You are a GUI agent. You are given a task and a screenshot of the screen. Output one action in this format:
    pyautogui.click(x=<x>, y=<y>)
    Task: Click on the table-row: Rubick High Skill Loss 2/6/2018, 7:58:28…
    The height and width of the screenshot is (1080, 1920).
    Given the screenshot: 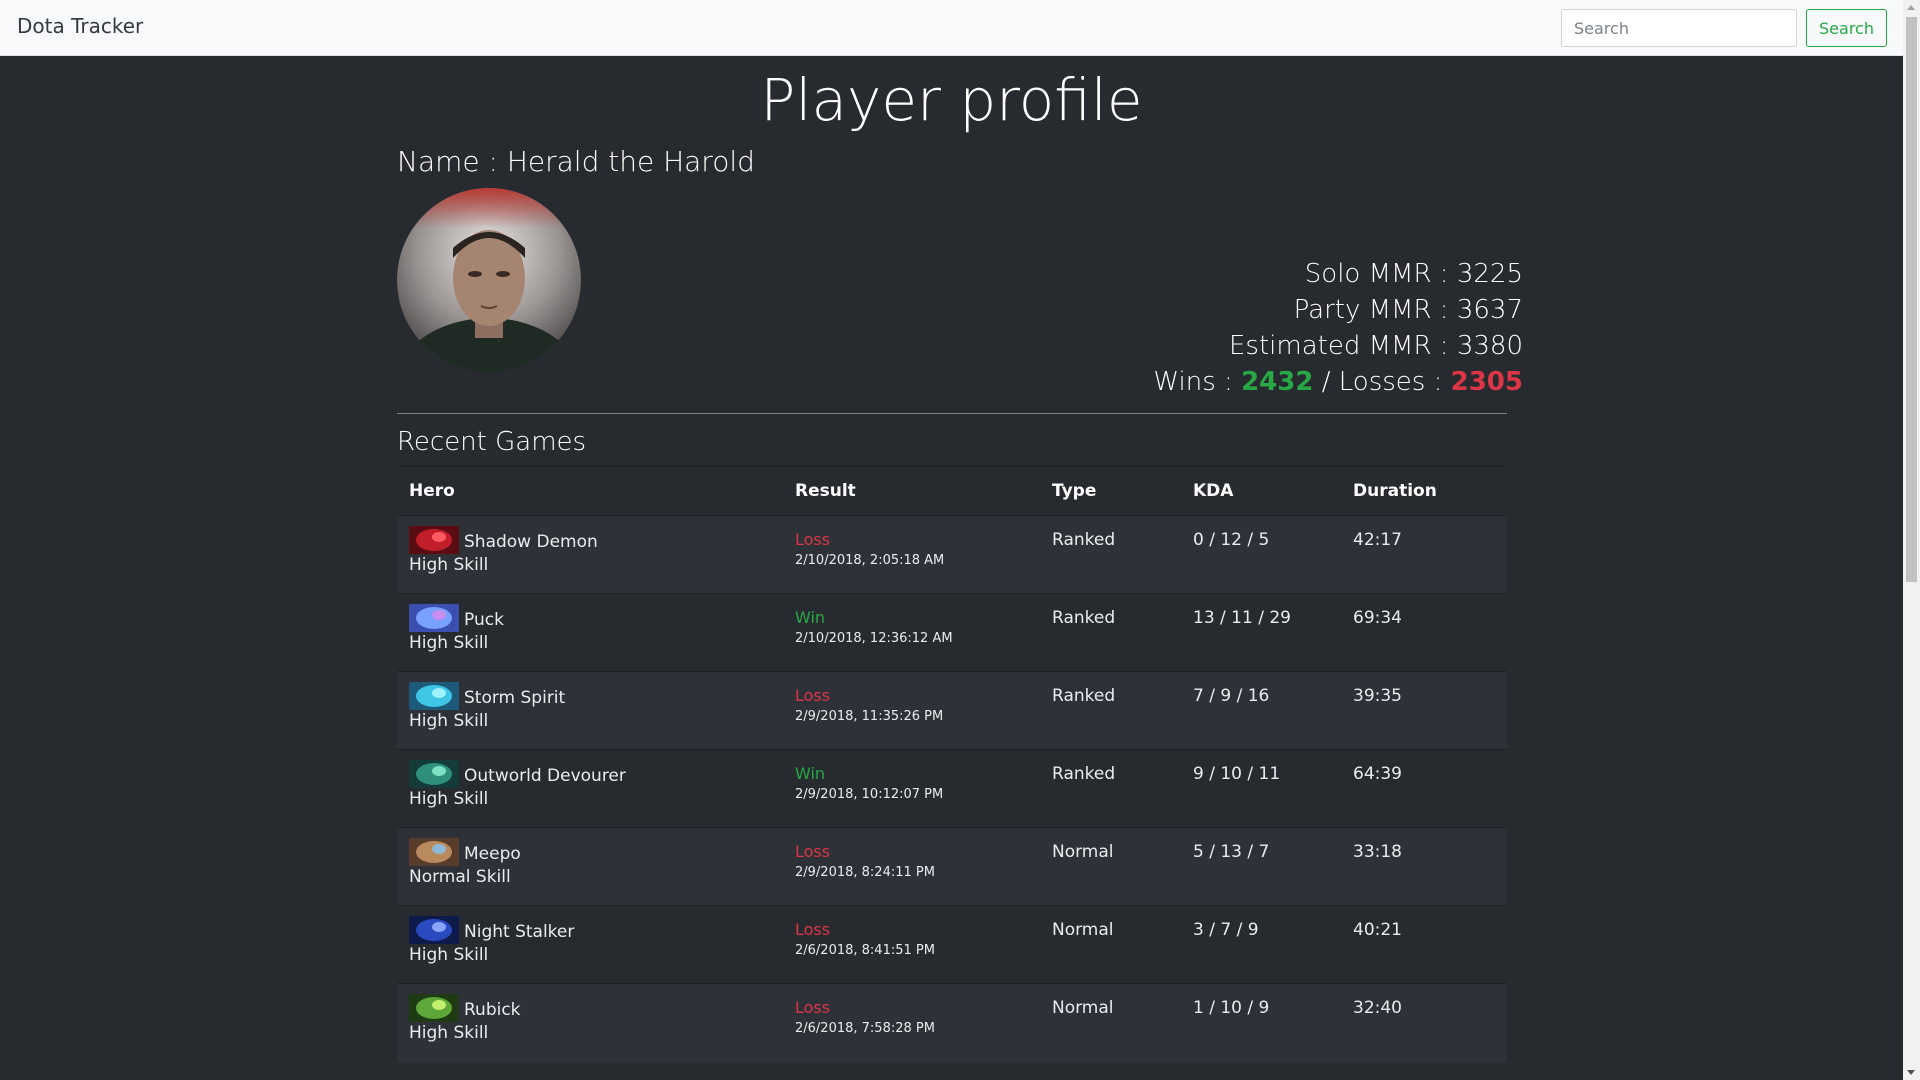 What is the action you would take?
    pyautogui.click(x=952, y=1022)
    